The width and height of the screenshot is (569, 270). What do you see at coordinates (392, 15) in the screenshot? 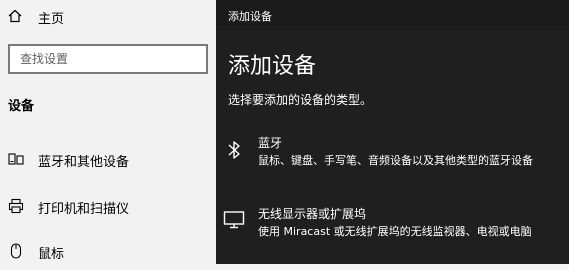
I see `dialog-titlebar: 添加设备` at bounding box center [392, 15].